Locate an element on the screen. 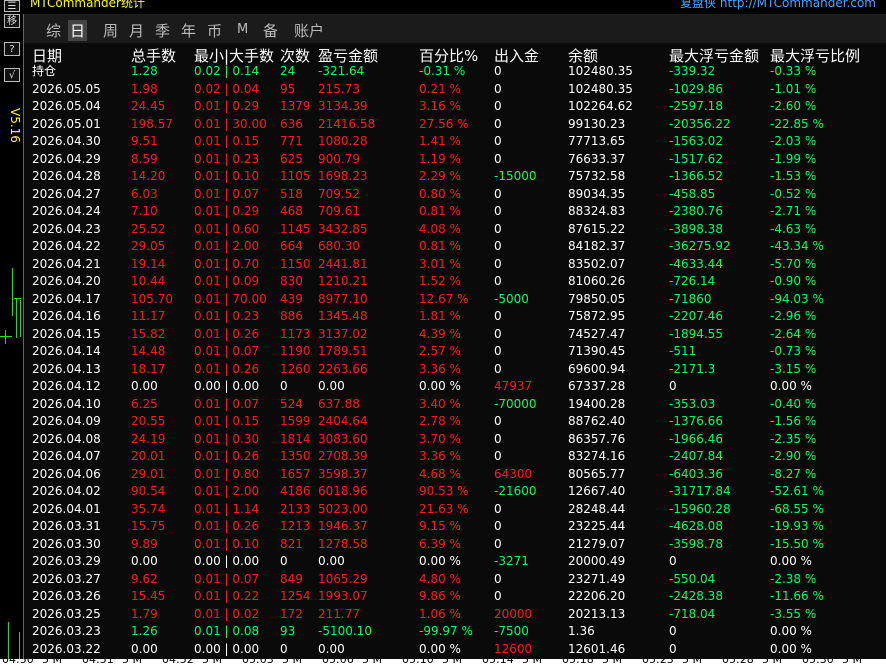 The width and height of the screenshot is (886, 665). row-min-max-lots: 0.02 | 0.04 is located at coordinates (227, 88).